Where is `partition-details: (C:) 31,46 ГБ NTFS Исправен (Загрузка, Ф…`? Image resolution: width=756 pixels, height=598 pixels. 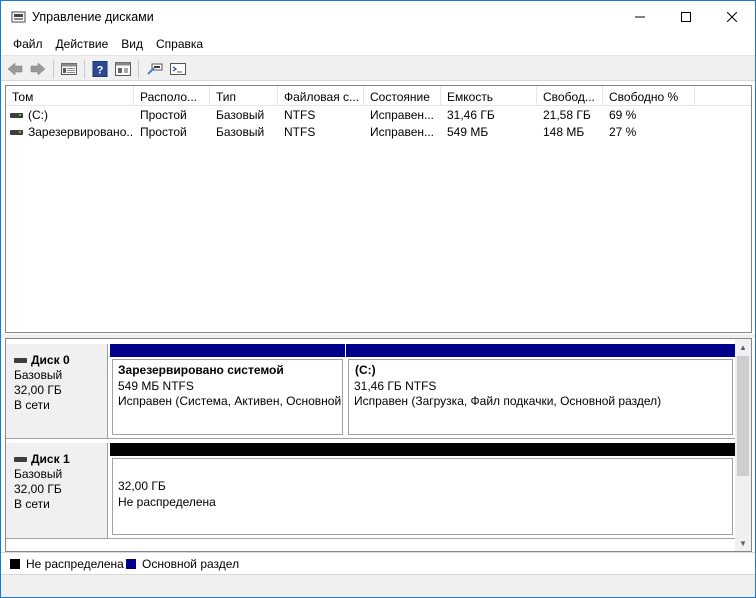
partition-details: (C:) 31,46 ГБ NTFS Исправен (Загрузка, Ф… is located at coordinates (540, 397).